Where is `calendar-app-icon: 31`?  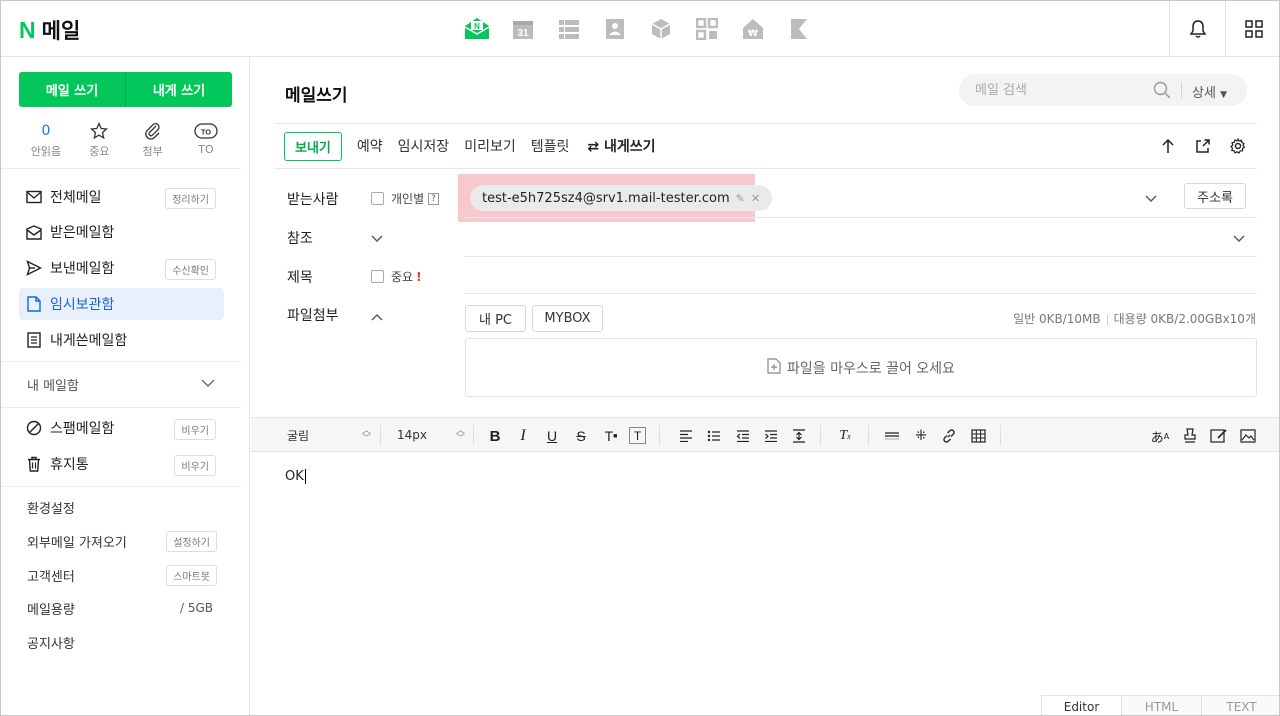 calendar-app-icon: 31 is located at coordinates (523, 29).